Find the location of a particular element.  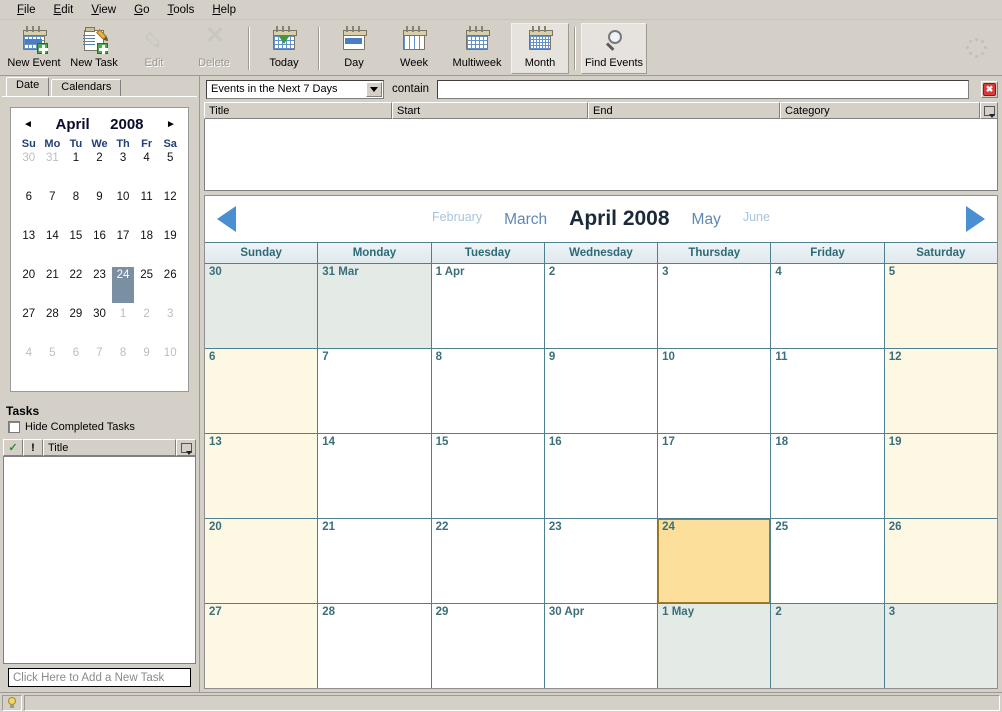

month-strip-may: May is located at coordinates (706, 220).